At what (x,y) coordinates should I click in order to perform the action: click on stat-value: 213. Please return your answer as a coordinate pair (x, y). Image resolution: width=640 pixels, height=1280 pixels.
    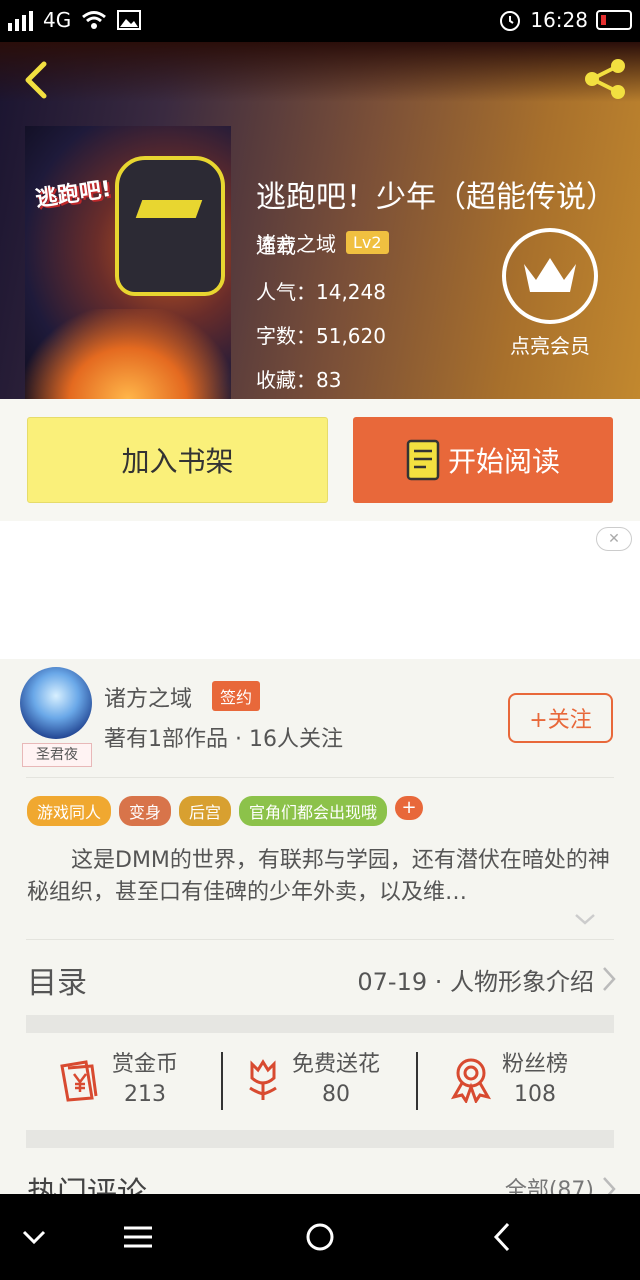
    Looking at the image, I should click on (145, 1094).